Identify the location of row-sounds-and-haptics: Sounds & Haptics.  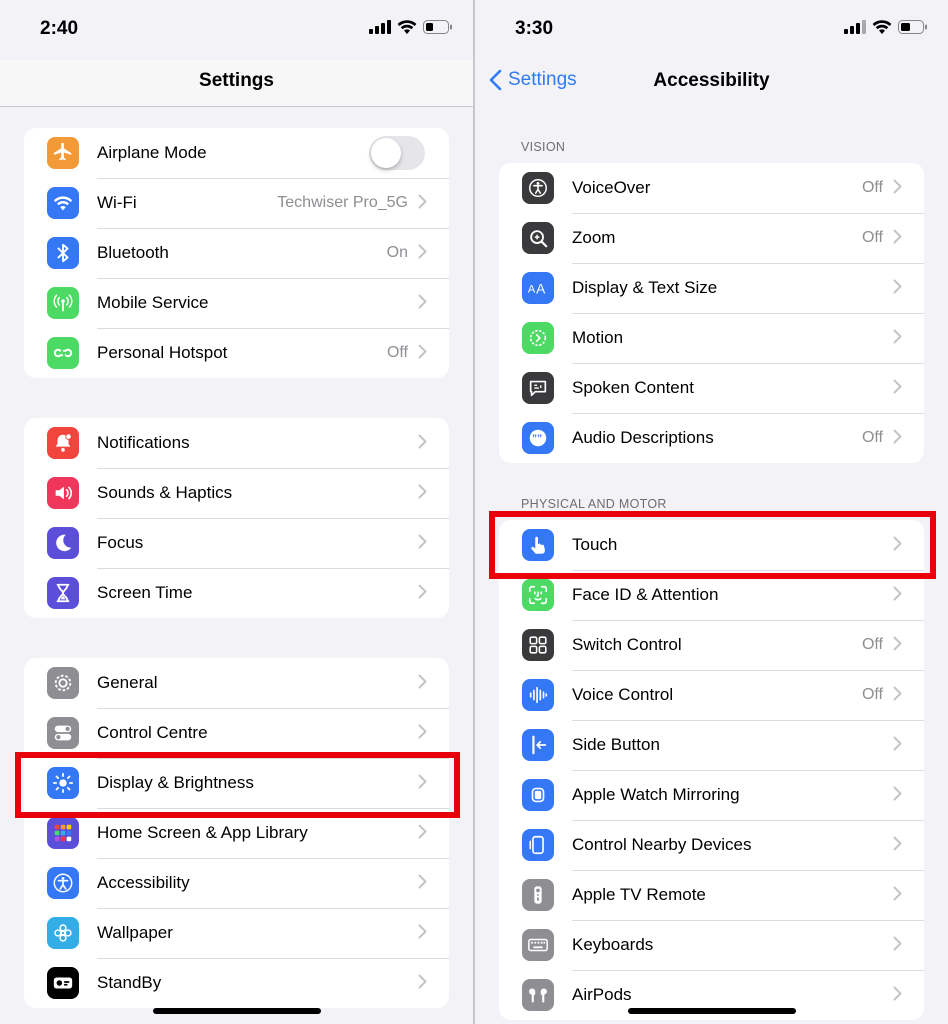
(236, 493).